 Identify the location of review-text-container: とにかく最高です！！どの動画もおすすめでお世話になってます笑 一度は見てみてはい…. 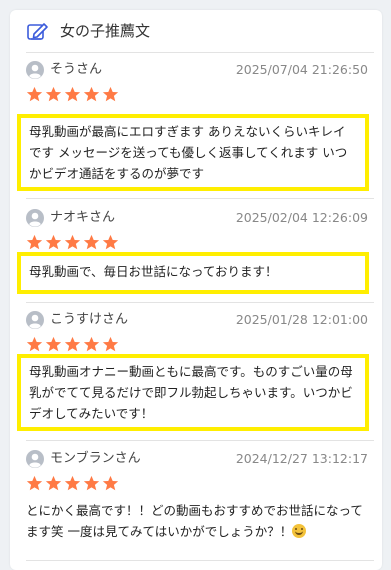
(198, 521).